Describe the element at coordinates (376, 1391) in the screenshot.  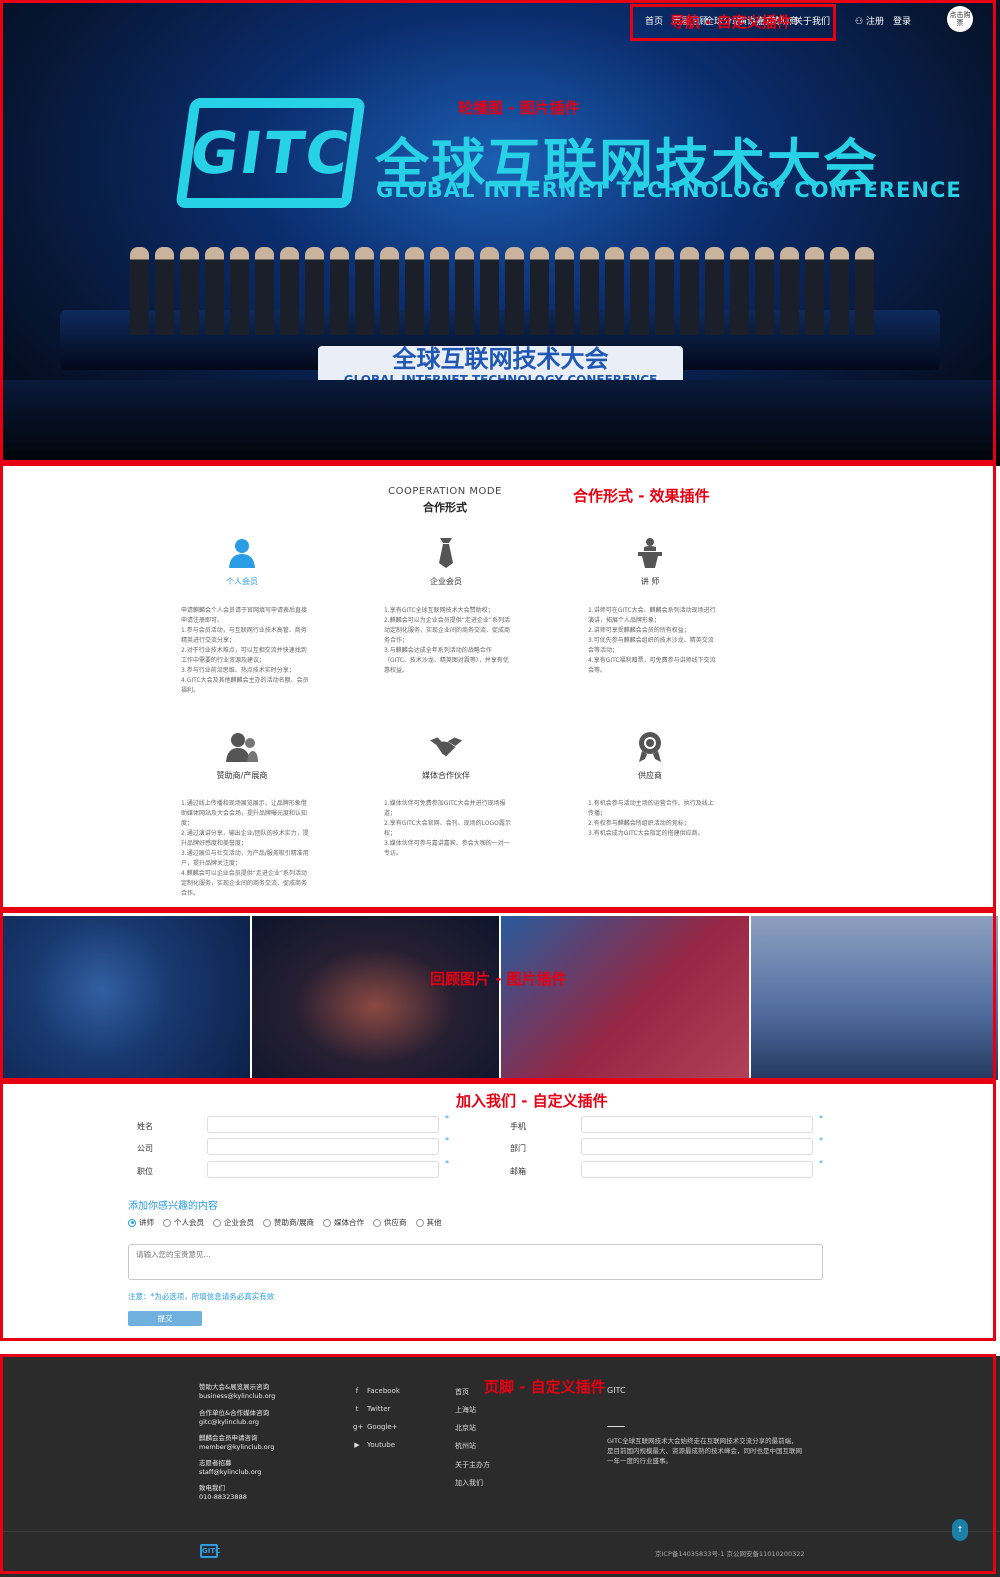
I see `social-facebook: f Facebook` at that location.